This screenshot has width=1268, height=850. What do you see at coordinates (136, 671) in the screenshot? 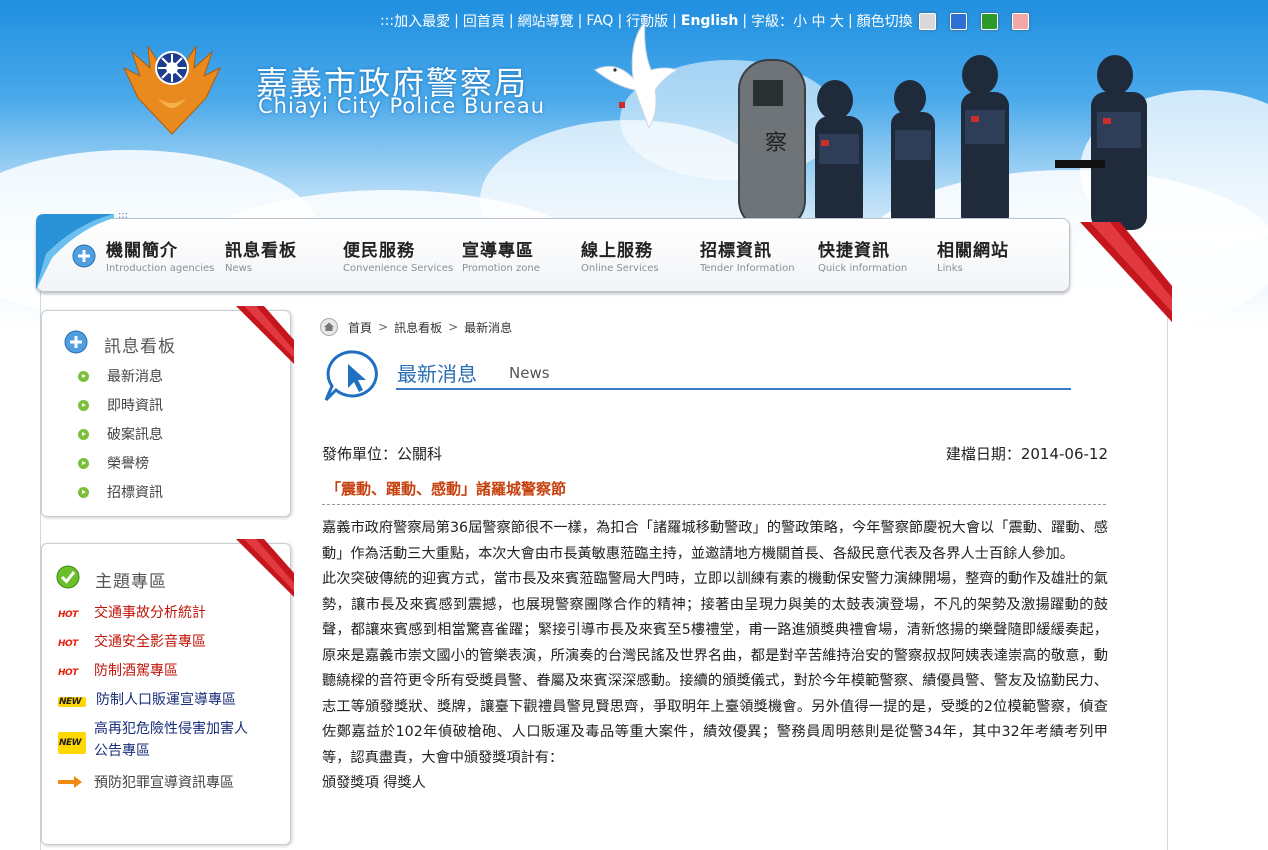
I see `theme-item-label: 防制酒駕專區` at bounding box center [136, 671].